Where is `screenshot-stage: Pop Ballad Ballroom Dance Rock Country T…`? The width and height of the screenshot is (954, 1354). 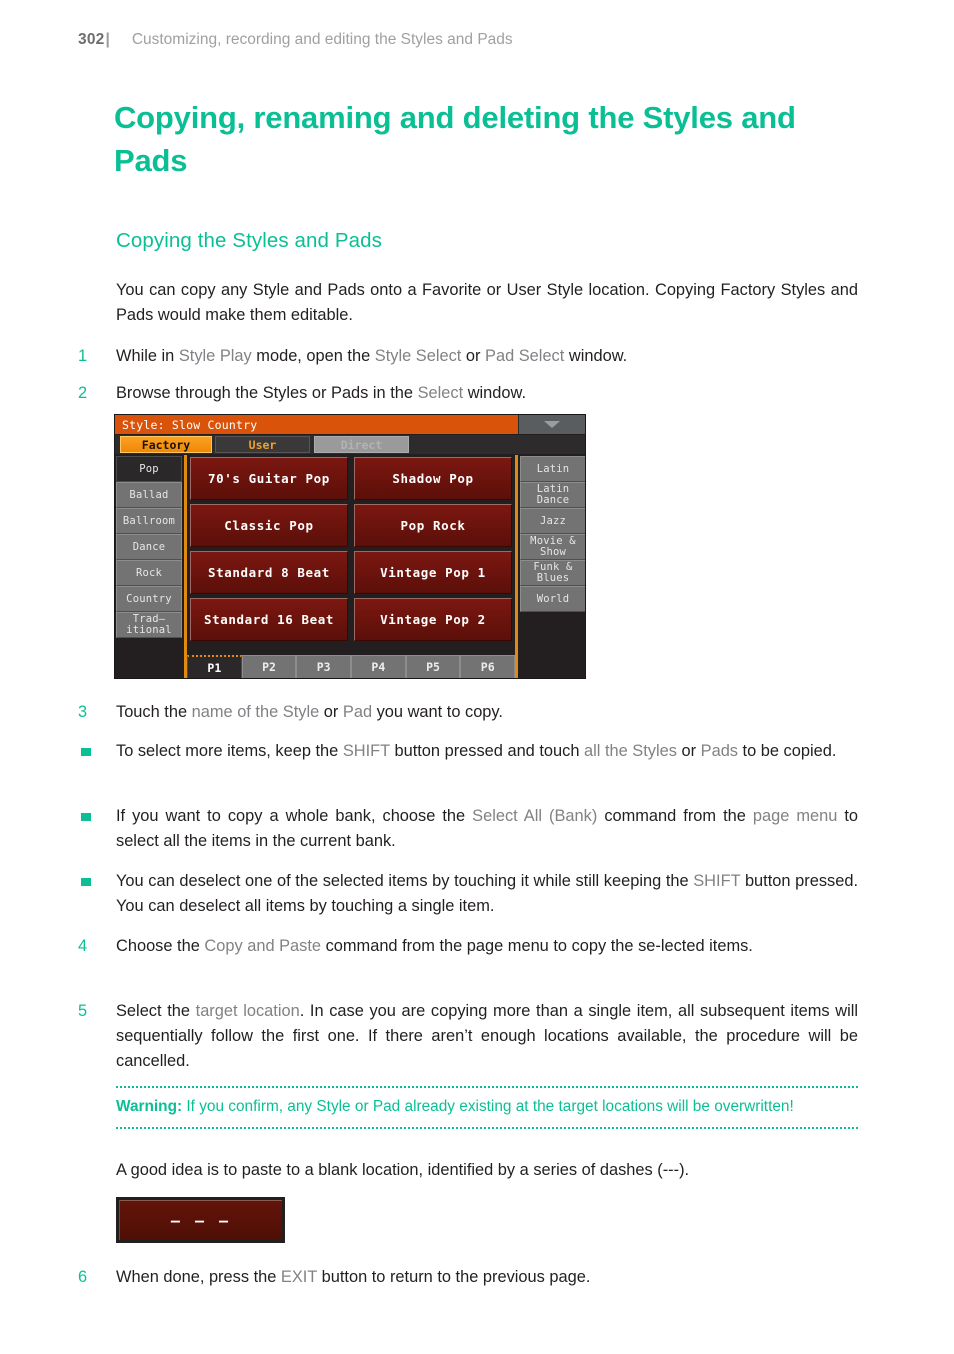
screenshot-stage: Pop Ballad Ballroom Dance Rock Country T… is located at coordinates (350, 566).